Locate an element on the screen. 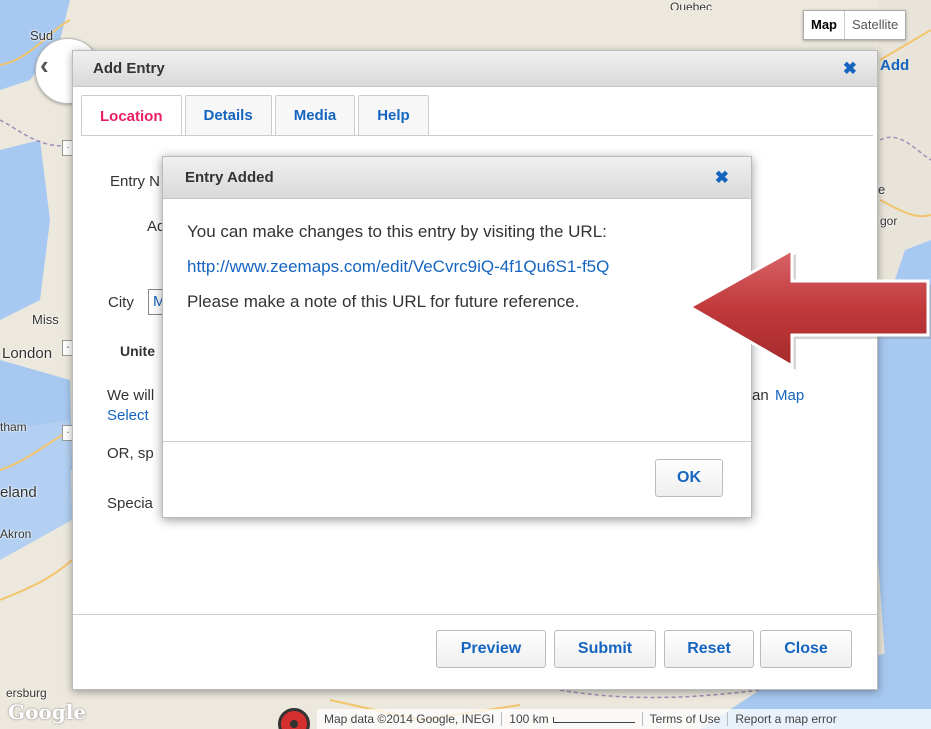 Image resolution: width=931 pixels, height=729 pixels. add-link: Add is located at coordinates (894, 65).